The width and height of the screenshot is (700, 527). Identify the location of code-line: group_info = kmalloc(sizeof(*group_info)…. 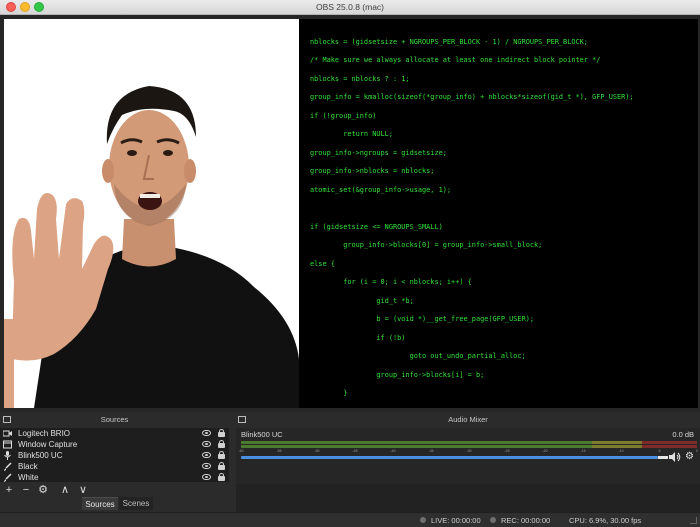
(472, 97).